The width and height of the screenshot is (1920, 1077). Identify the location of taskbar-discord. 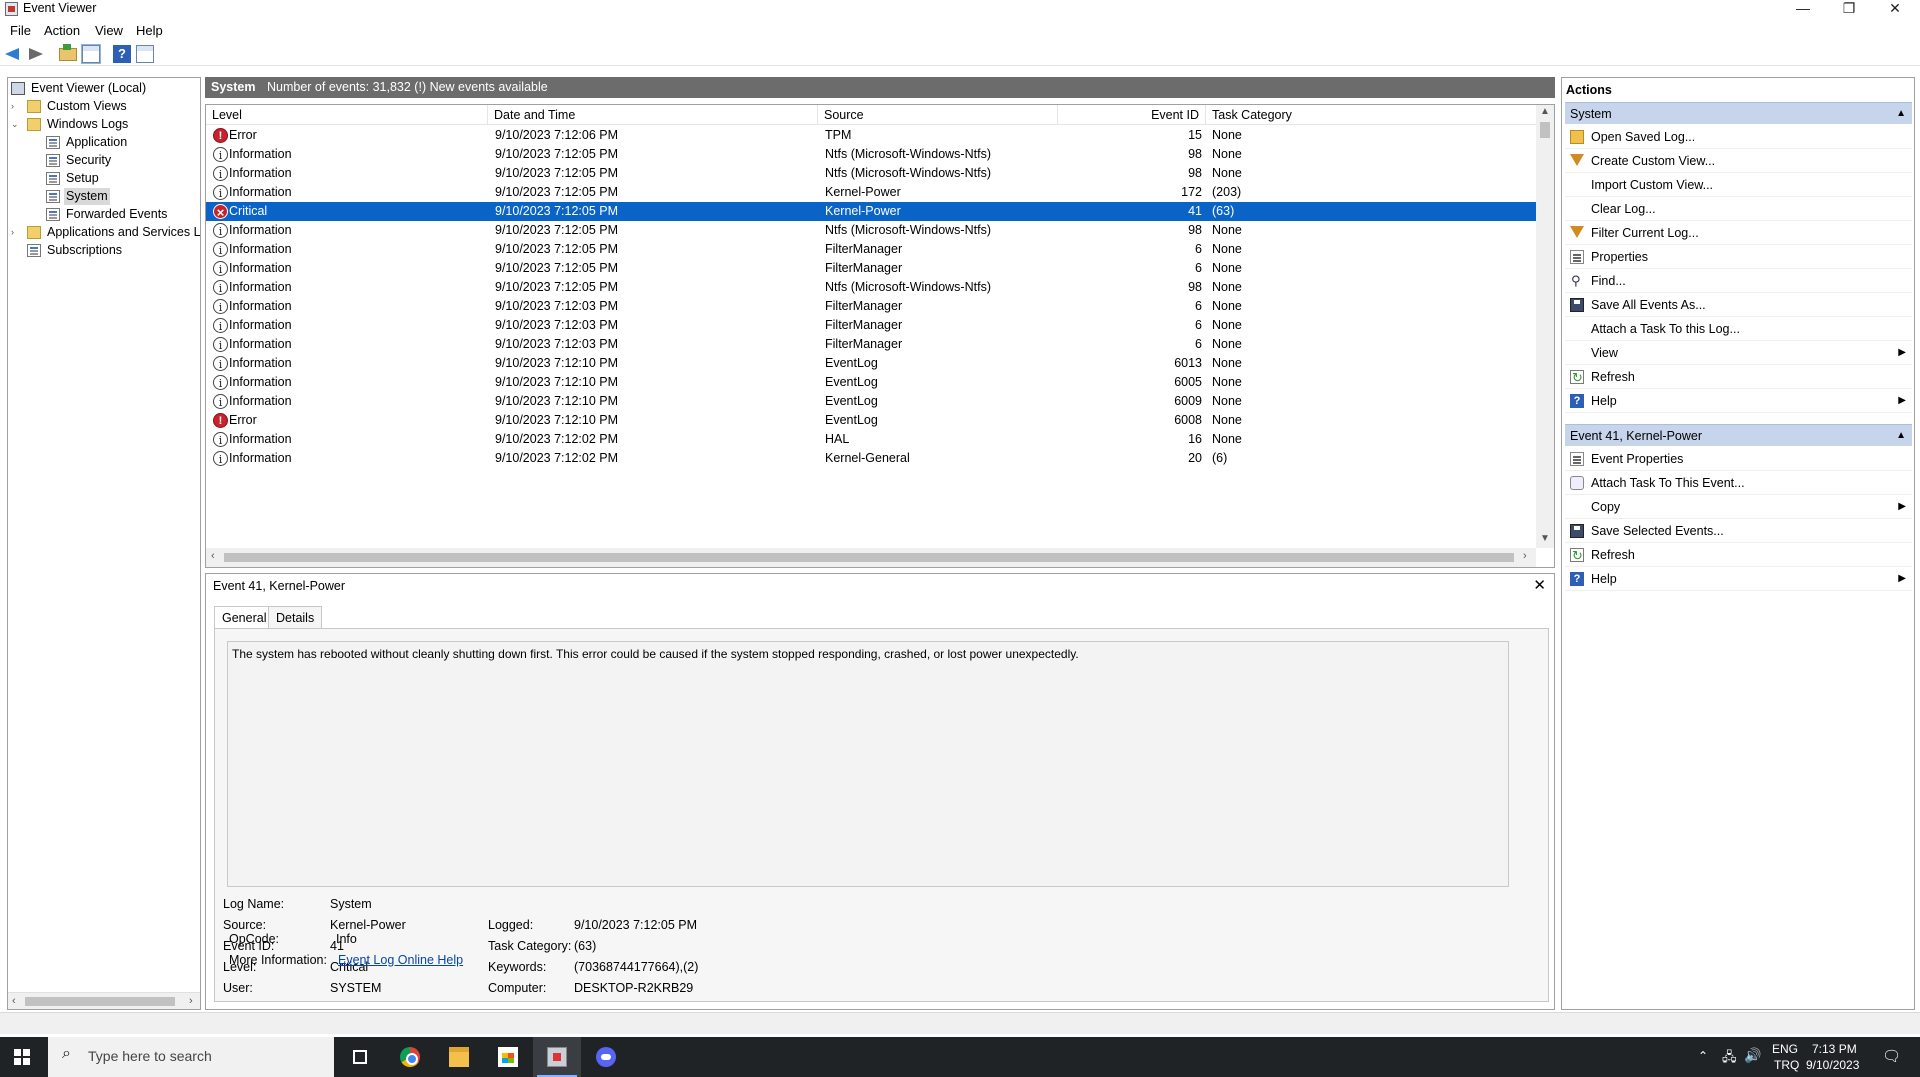
(606, 1057).